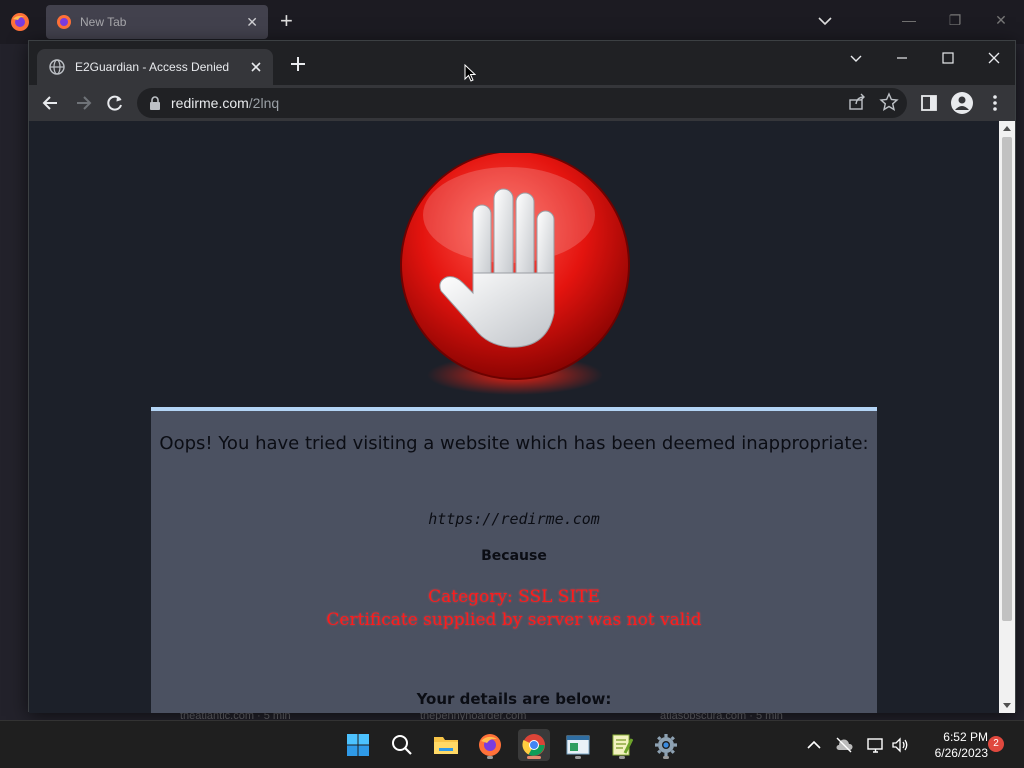  Describe the element at coordinates (514, 556) in the screenshot. I see `because-label: Because` at that location.